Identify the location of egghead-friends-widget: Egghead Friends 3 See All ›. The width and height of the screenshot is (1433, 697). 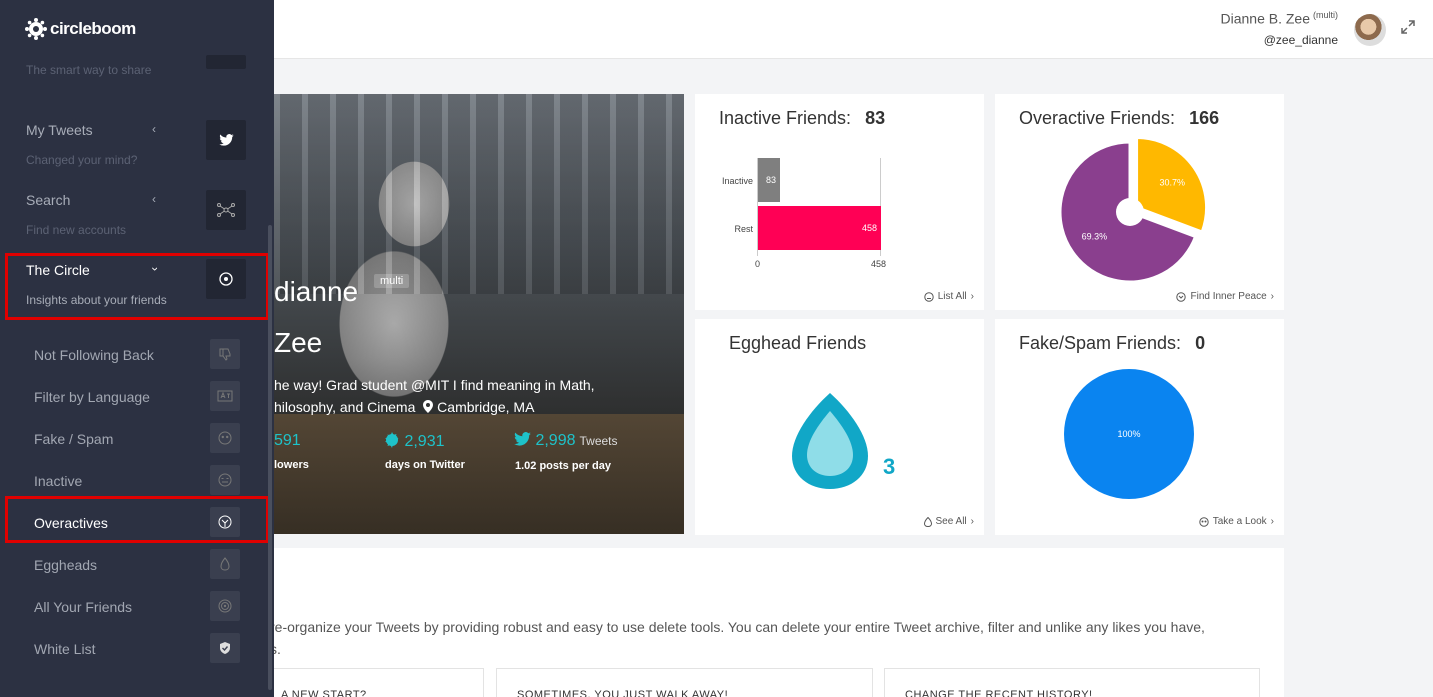
(839, 427).